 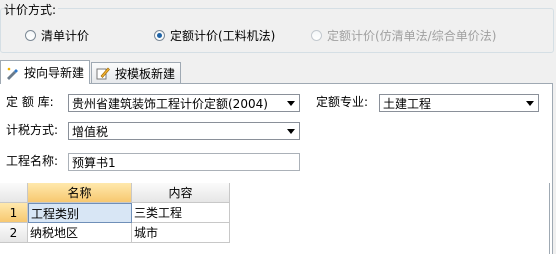 I want to click on tab-label: 按模板新建, so click(x=145, y=73).